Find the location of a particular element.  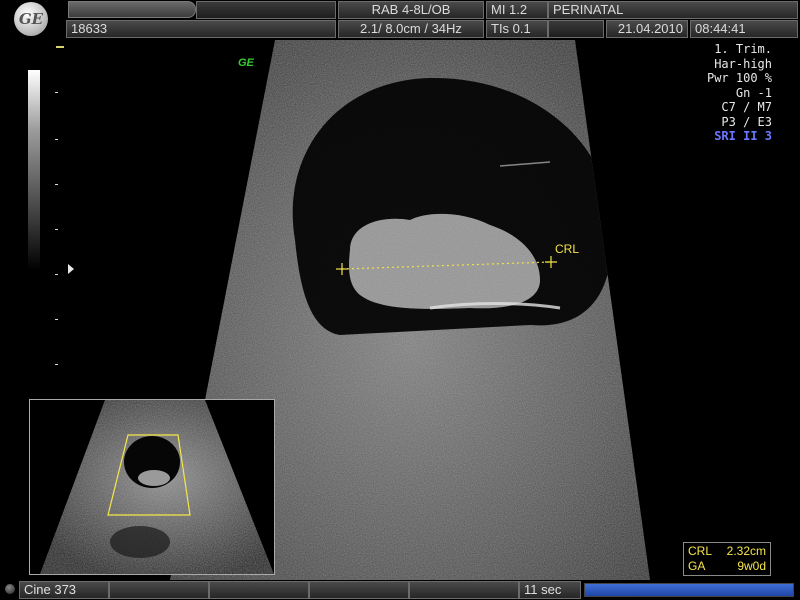

patient-name-field is located at coordinates (132, 9).